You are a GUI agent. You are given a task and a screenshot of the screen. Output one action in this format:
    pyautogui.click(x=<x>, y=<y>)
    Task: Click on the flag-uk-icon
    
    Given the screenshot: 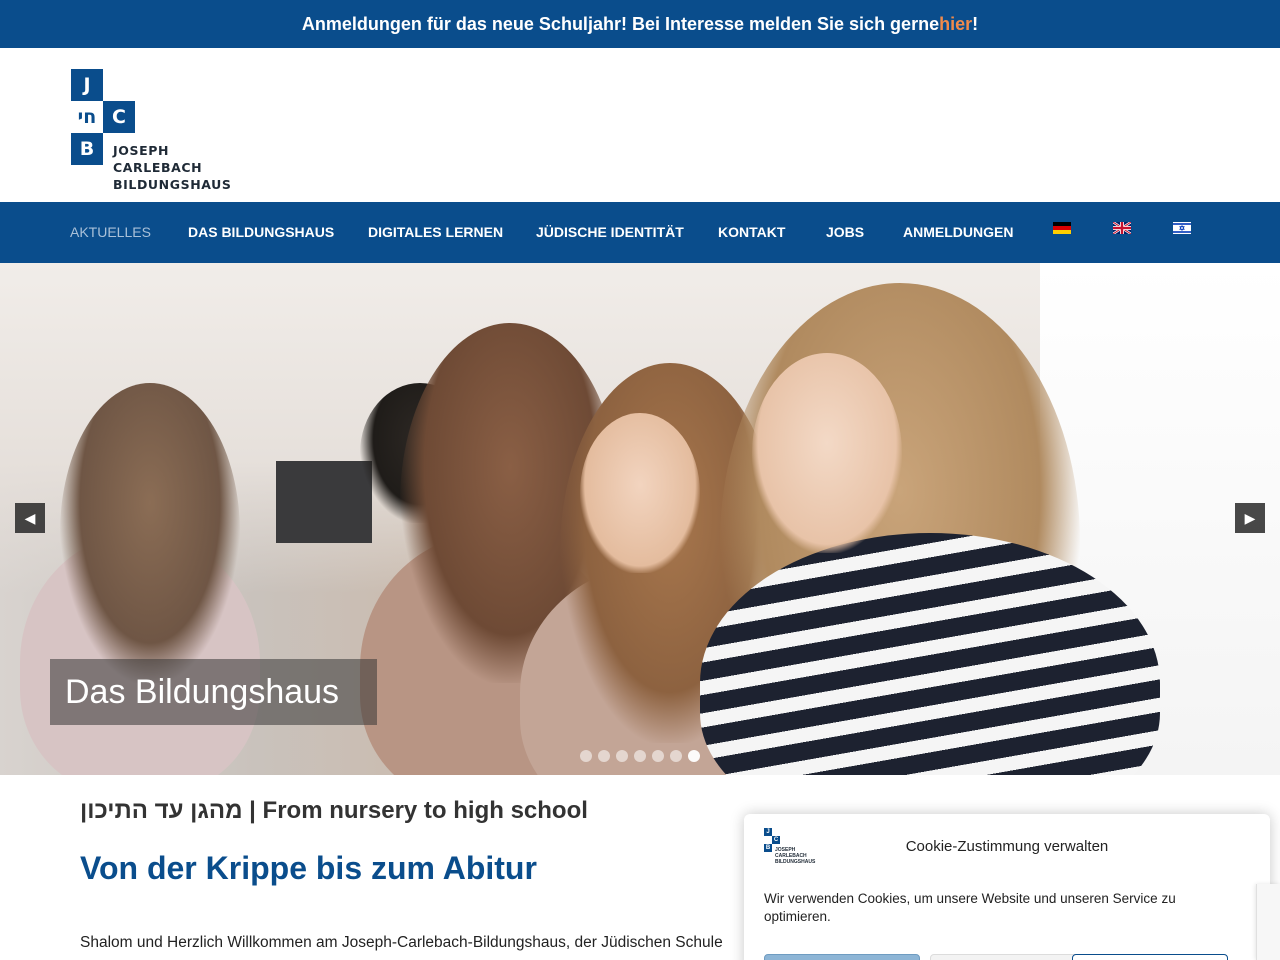 What is the action you would take?
    pyautogui.click(x=1122, y=228)
    